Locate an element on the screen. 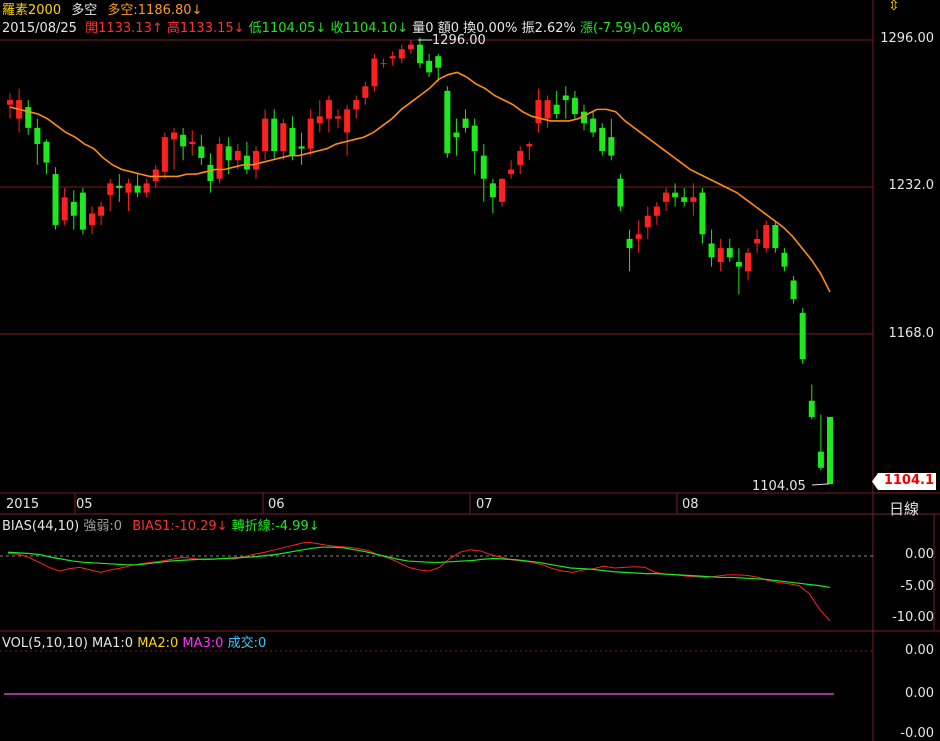 The height and width of the screenshot is (741, 940). date-label: 2015/08/25 is located at coordinates (39, 28).